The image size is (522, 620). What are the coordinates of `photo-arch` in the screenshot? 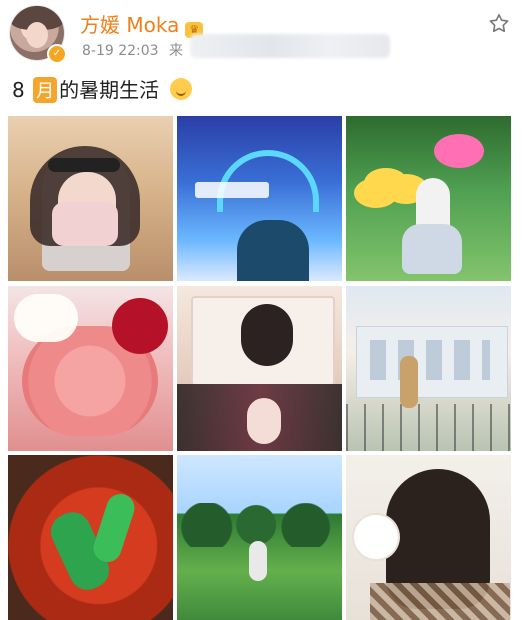 It's located at (268, 181).